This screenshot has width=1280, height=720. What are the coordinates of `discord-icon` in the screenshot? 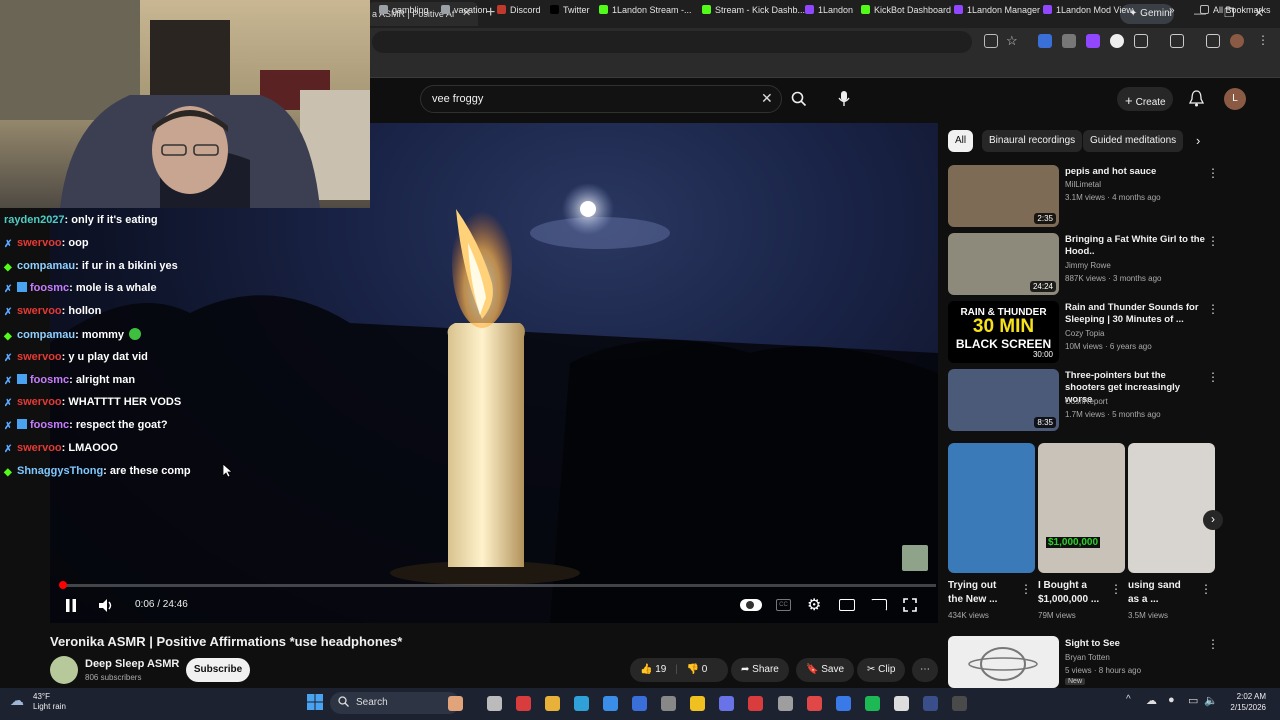 It's located at (726, 703).